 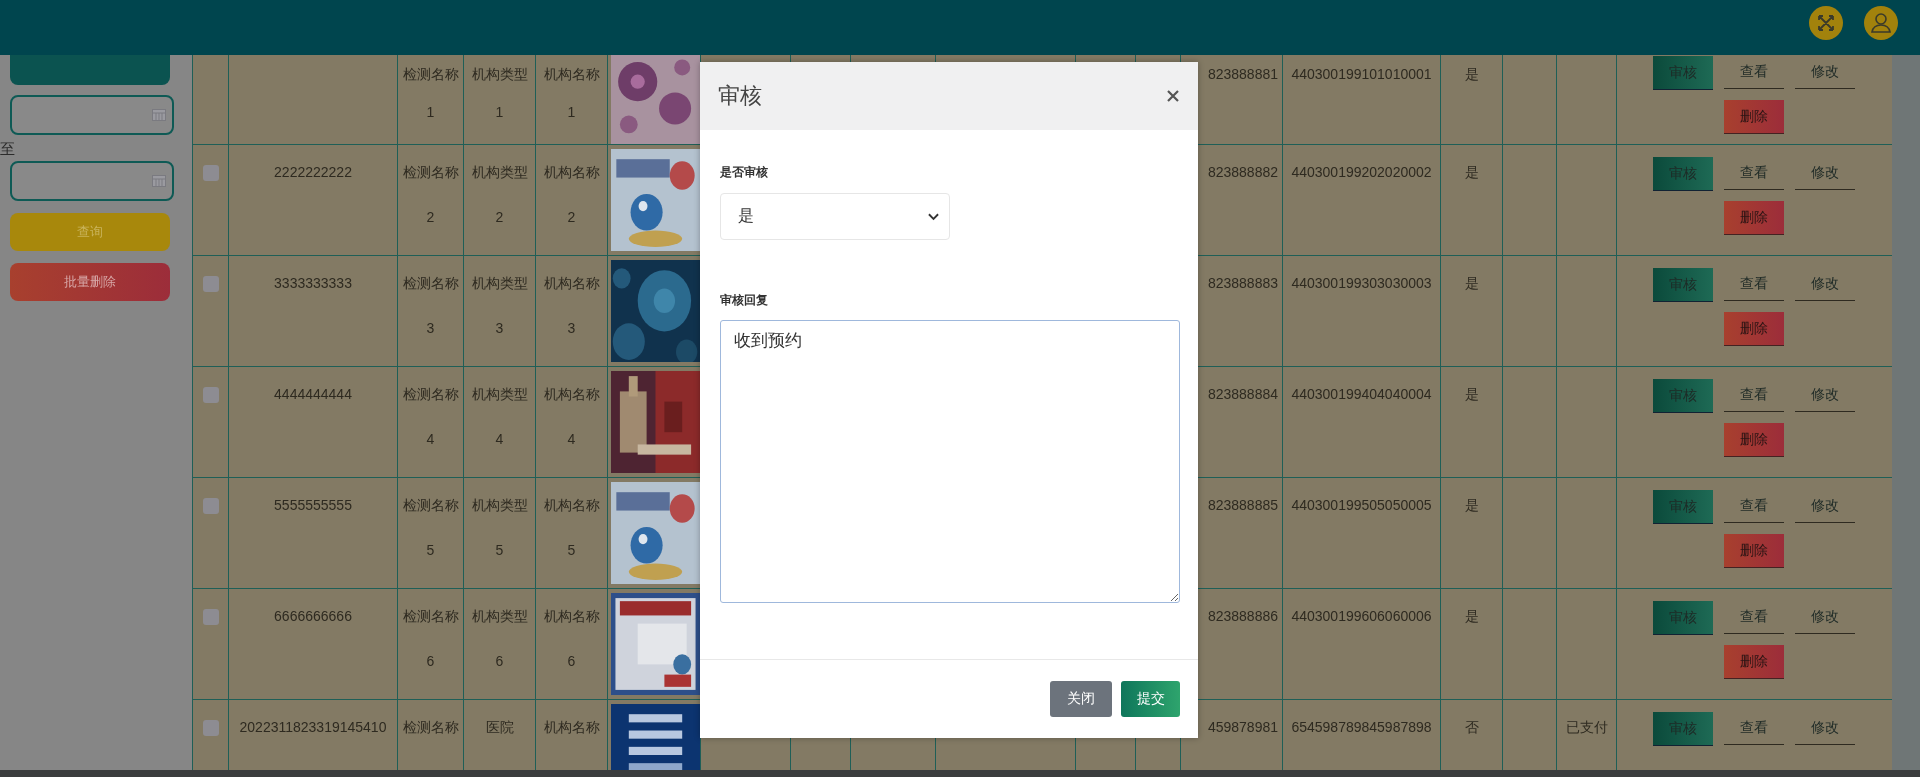 What do you see at coordinates (430, 194) in the screenshot?
I see `table-cell: 检测名称2` at bounding box center [430, 194].